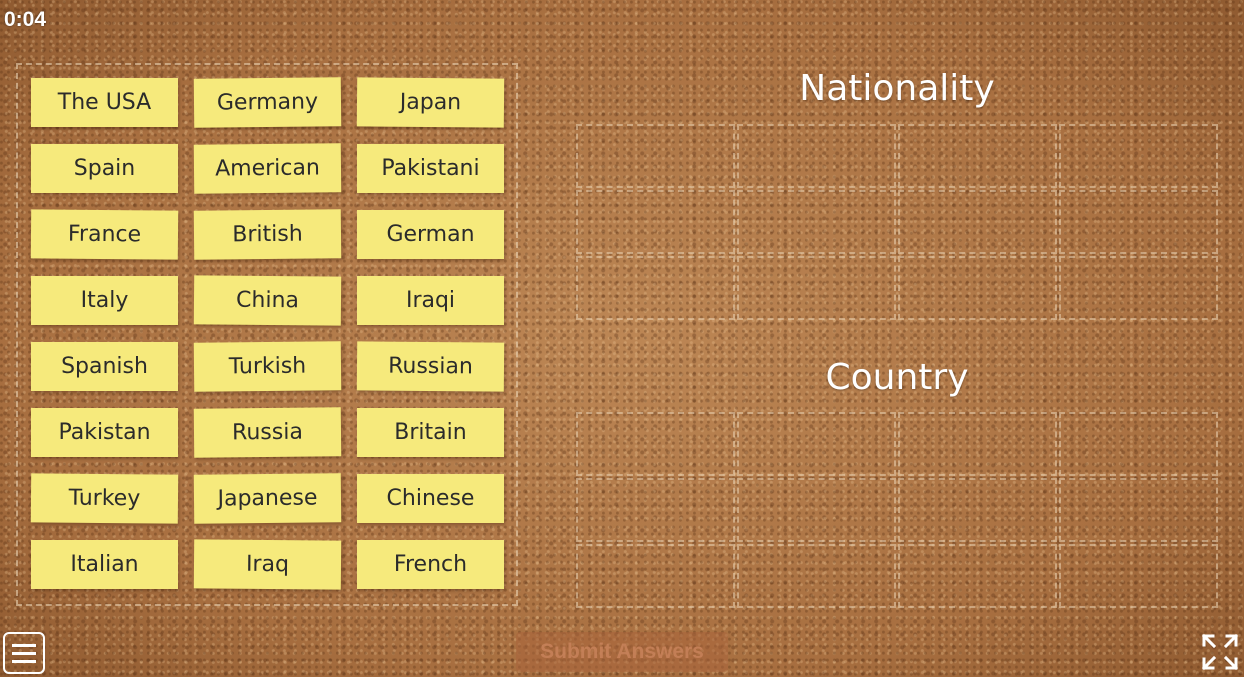 The width and height of the screenshot is (1244, 677). What do you see at coordinates (104, 564) in the screenshot?
I see `word-card: Italian` at bounding box center [104, 564].